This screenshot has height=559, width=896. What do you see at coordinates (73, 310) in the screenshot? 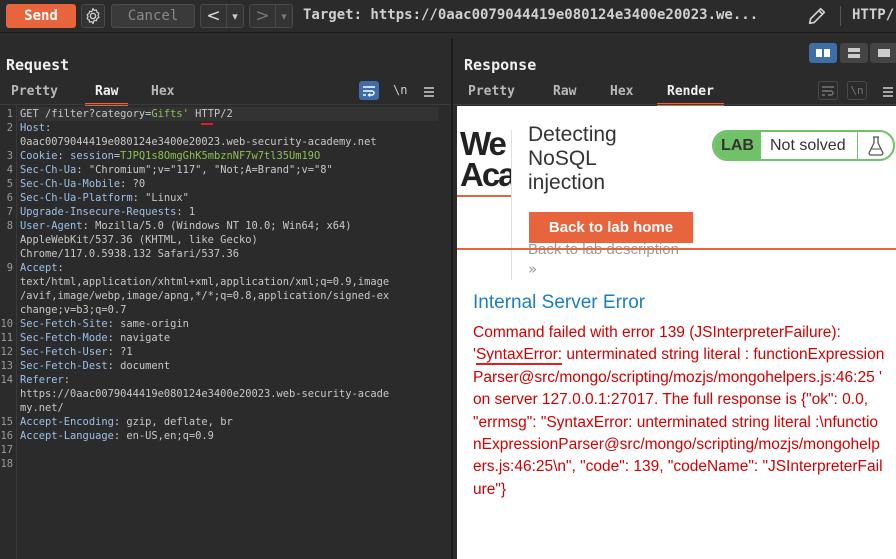
I see `line-code: change;v=b3;q=0.7` at bounding box center [73, 310].